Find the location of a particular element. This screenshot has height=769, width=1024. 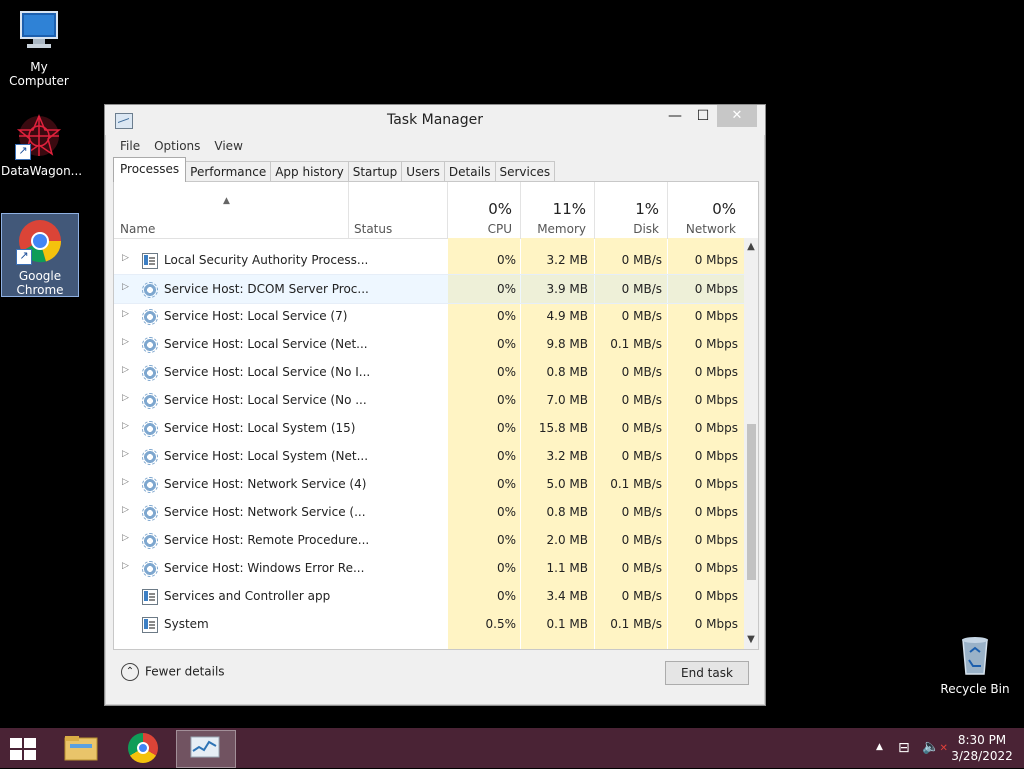

menu-view: View is located at coordinates (228, 146).